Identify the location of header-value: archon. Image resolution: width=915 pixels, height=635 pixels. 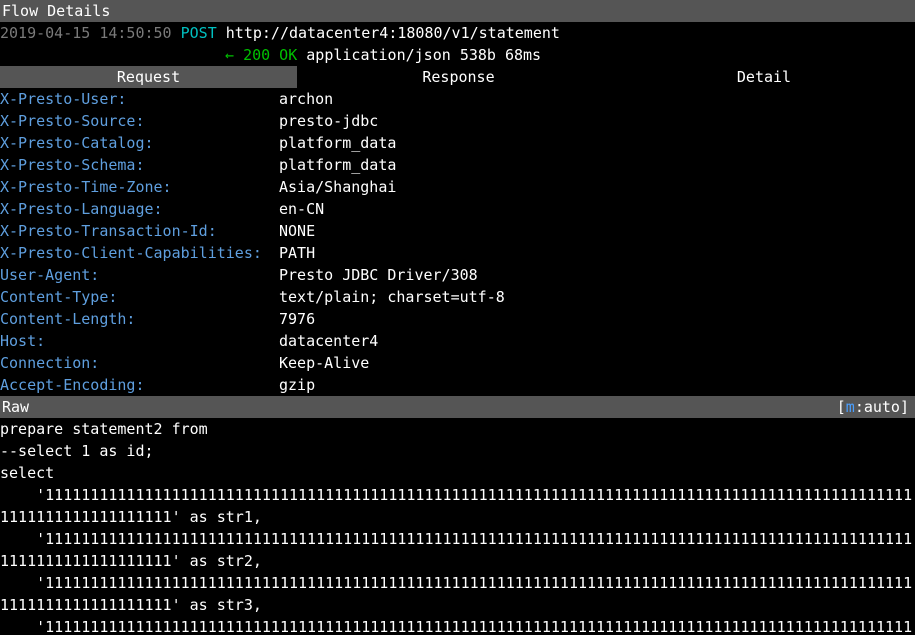
(306, 99).